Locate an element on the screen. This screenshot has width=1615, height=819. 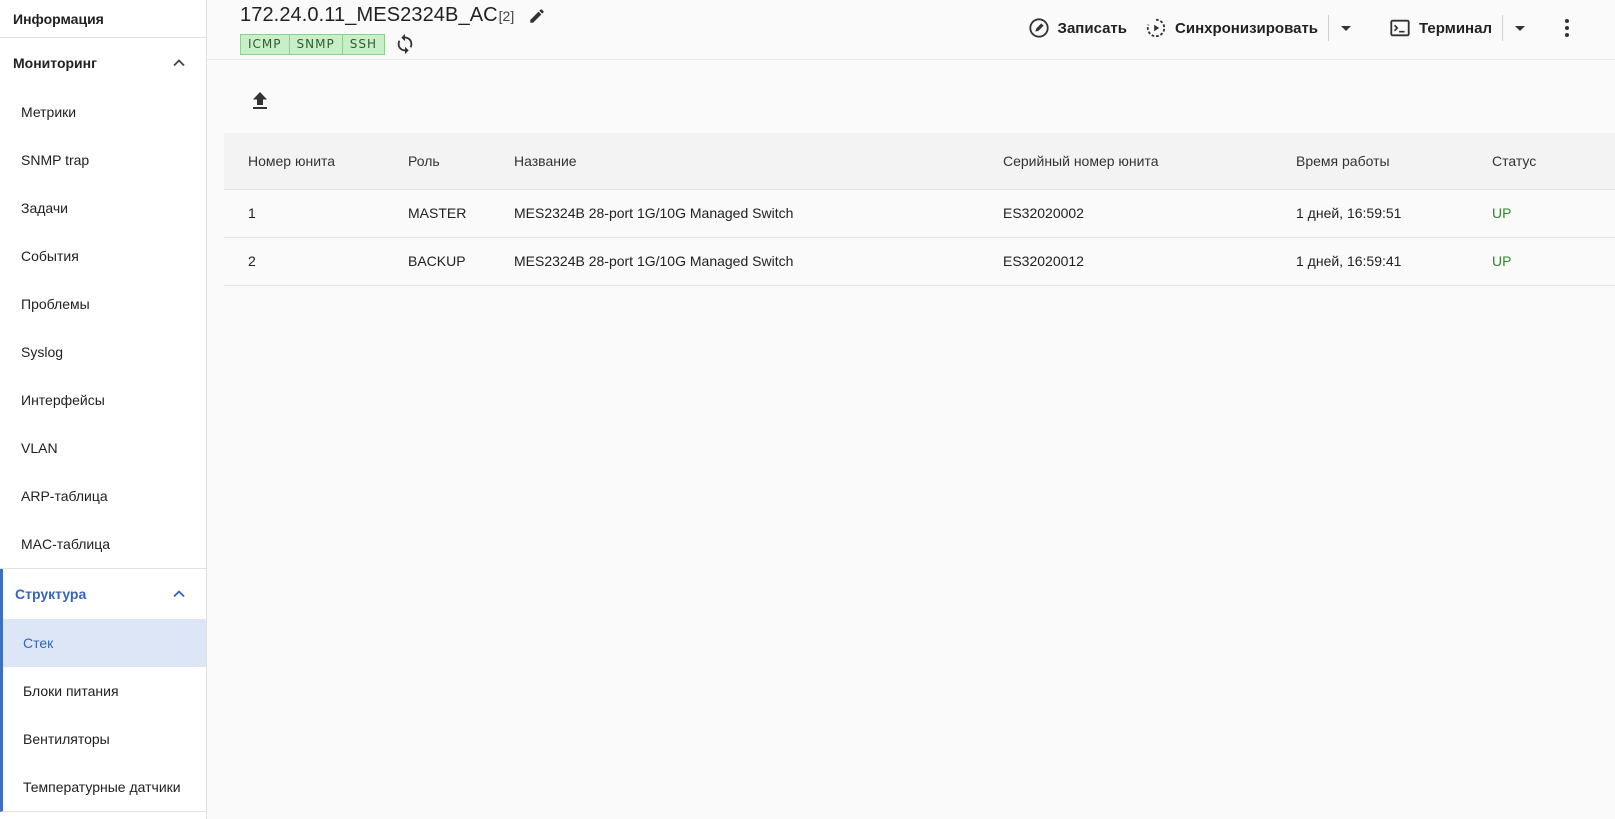
sidebar-item-arp-table: ARP-таблица is located at coordinates (103, 496).